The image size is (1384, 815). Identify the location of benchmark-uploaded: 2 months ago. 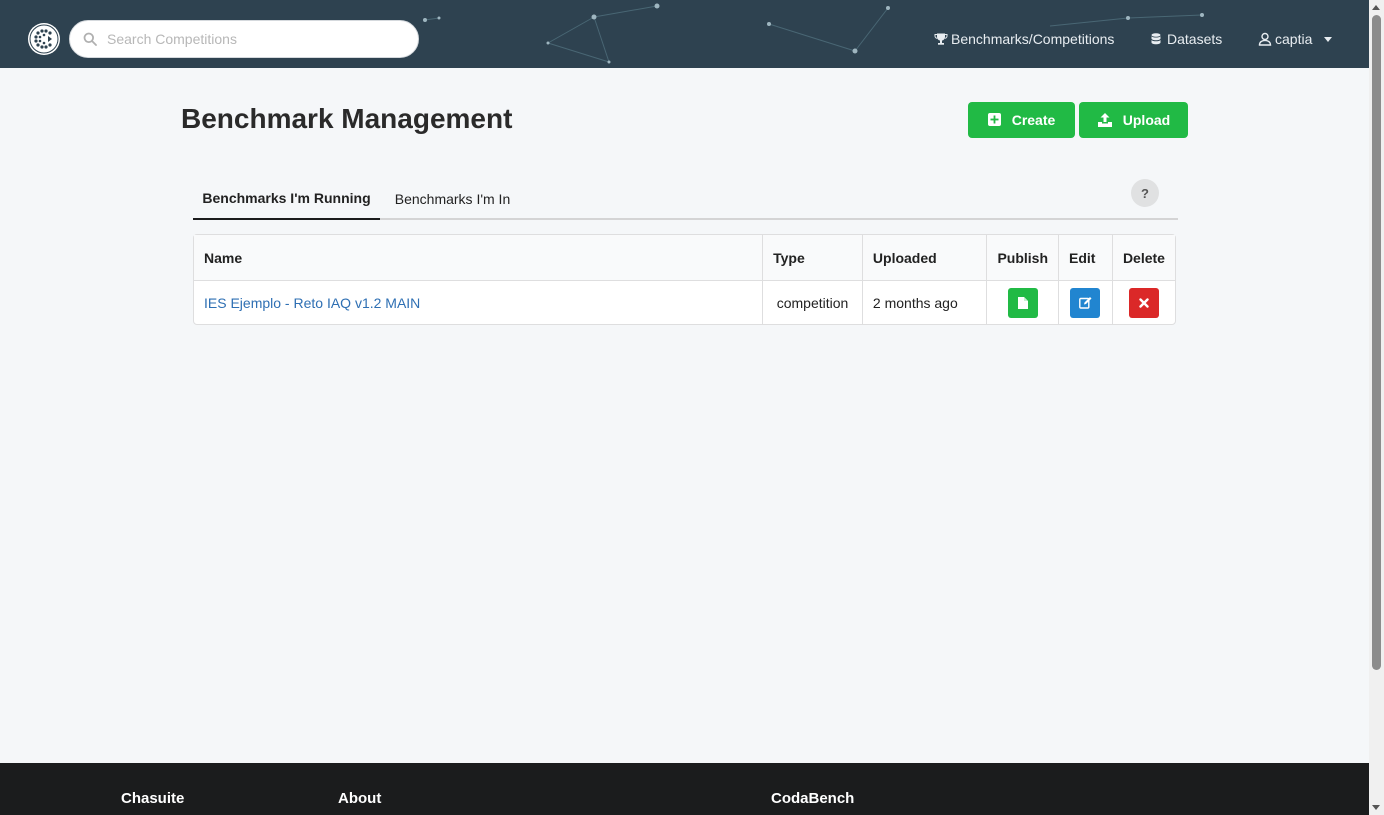
(924, 302).